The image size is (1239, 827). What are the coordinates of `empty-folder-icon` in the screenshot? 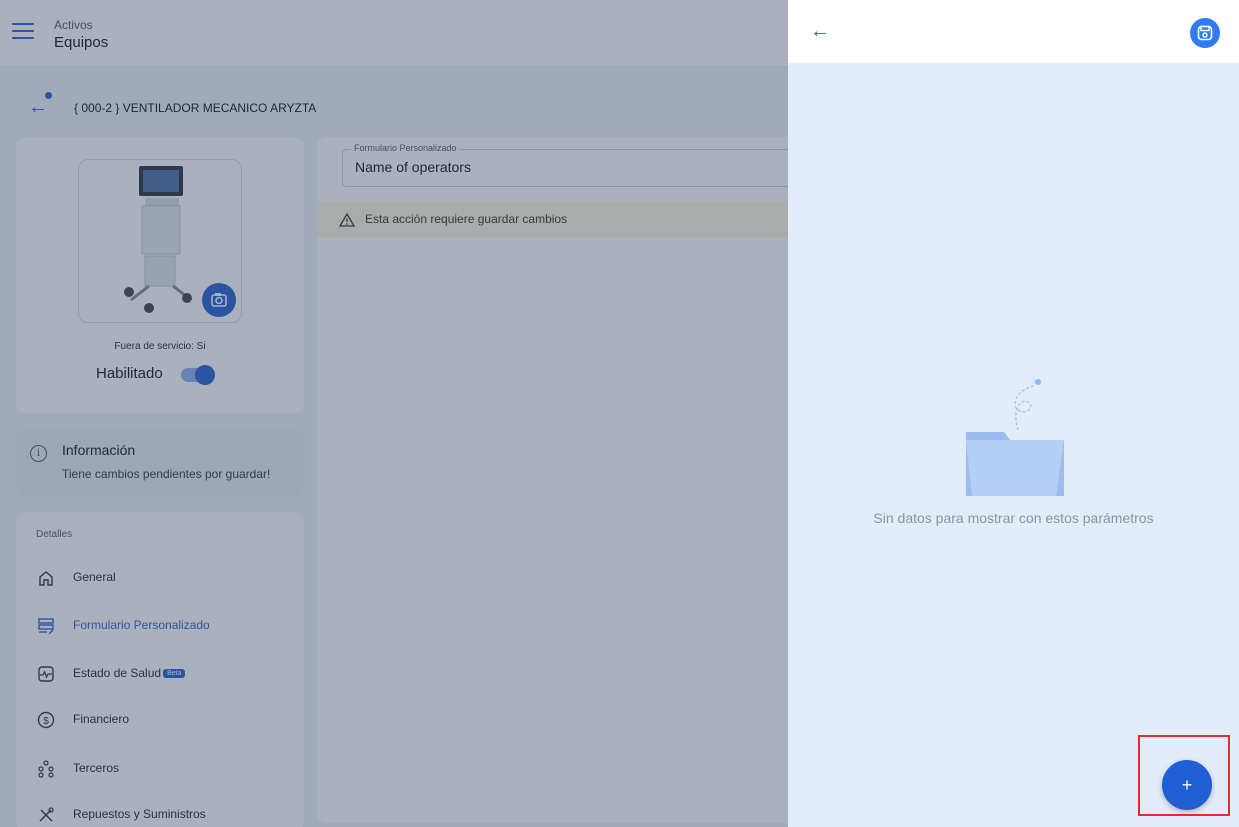 It's located at (1015, 436).